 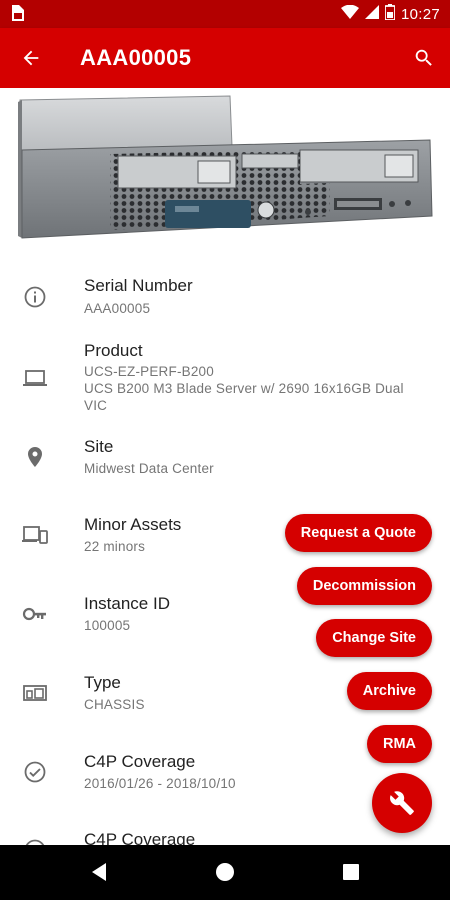 What do you see at coordinates (225, 303) in the screenshot?
I see `detail-row-serial-number: Serial Number AAA00005` at bounding box center [225, 303].